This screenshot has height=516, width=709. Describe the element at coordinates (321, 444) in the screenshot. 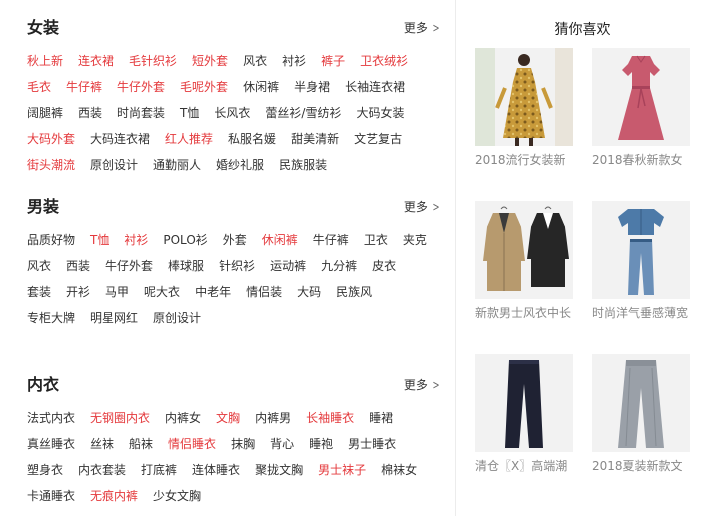

I see `category-tag: 睡袍` at that location.